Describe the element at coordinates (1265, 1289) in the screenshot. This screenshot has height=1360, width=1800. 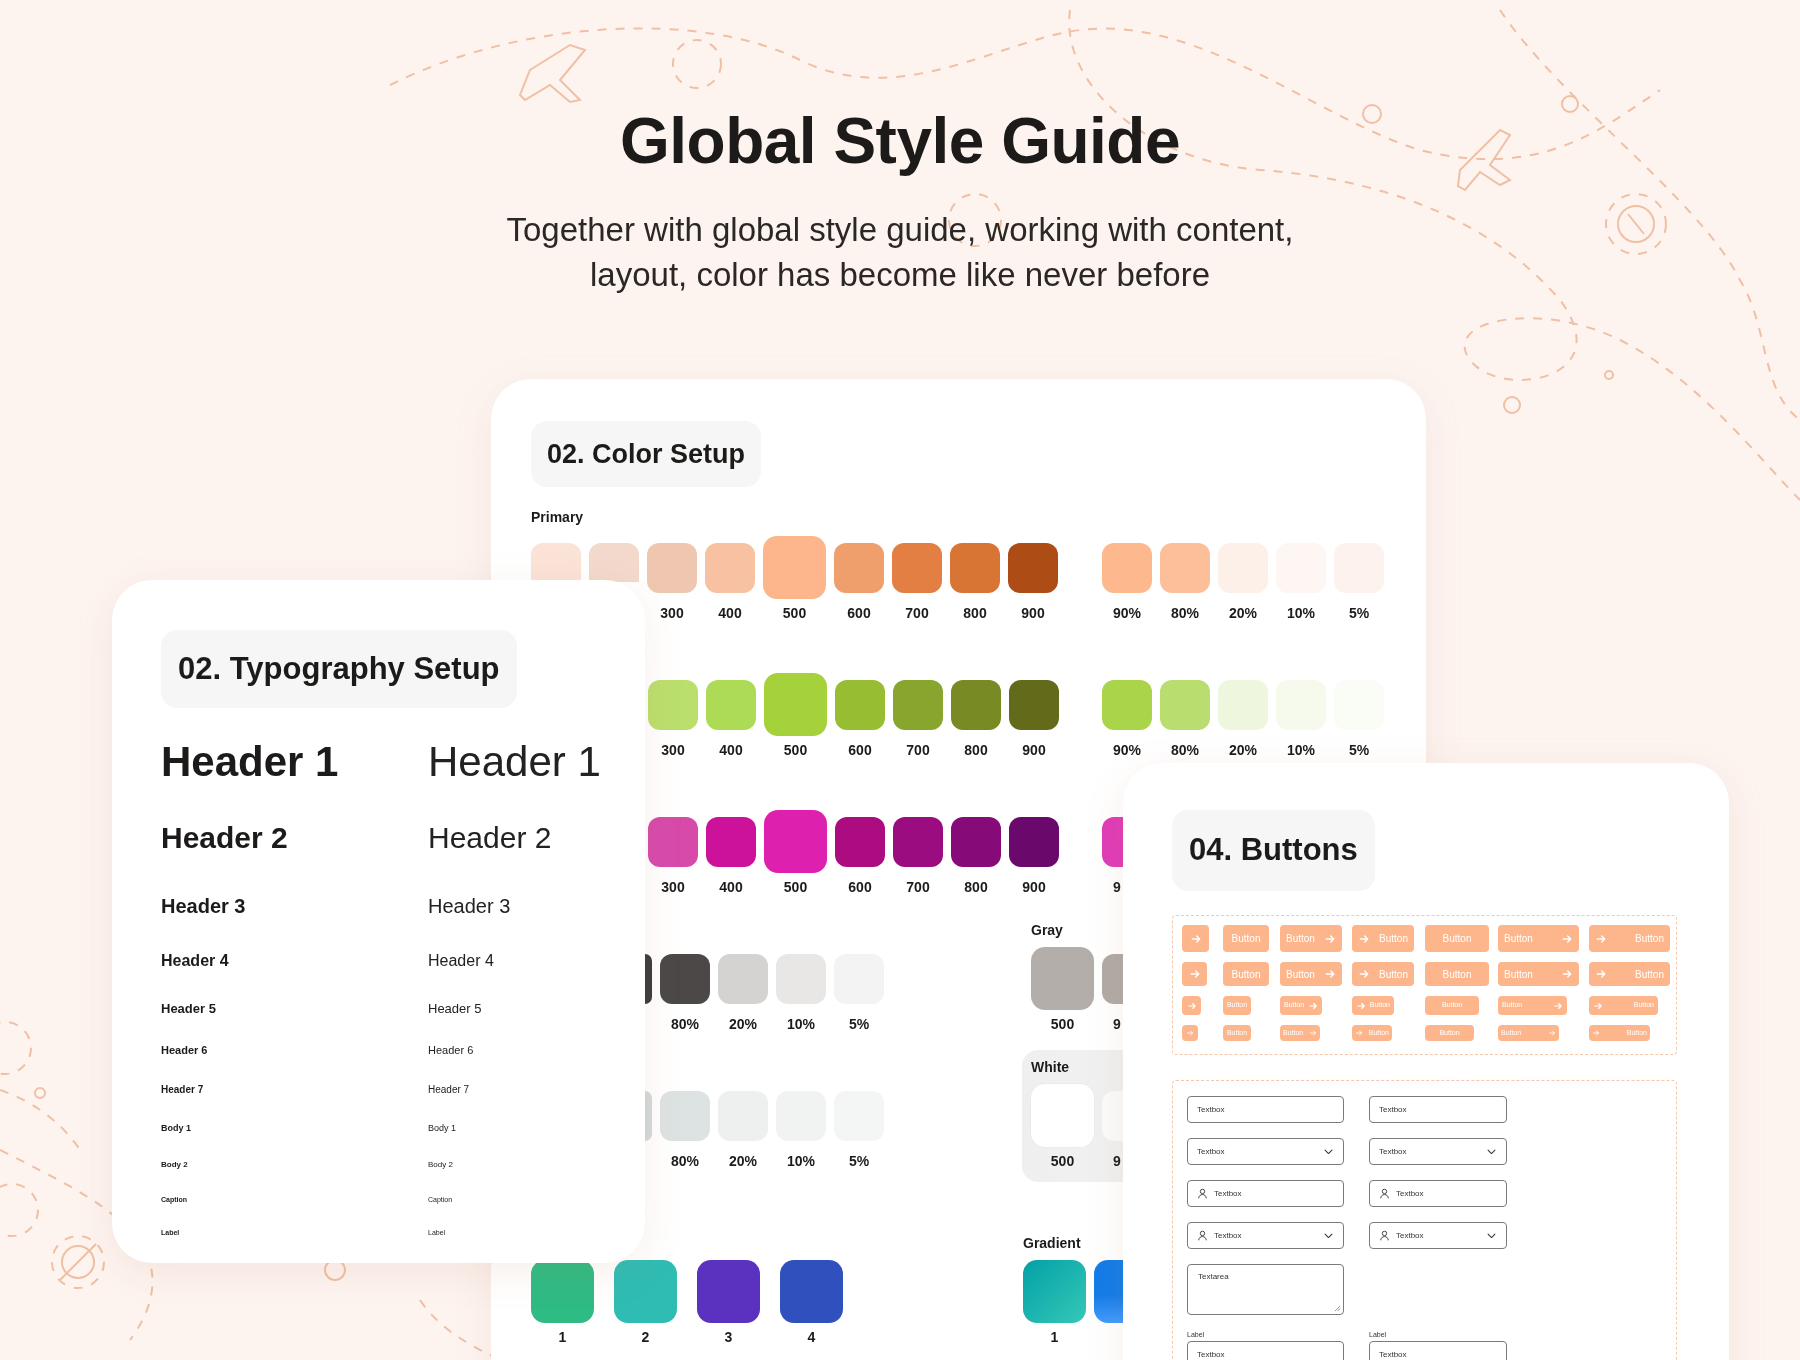
I see `textarea-field: Textarea` at that location.